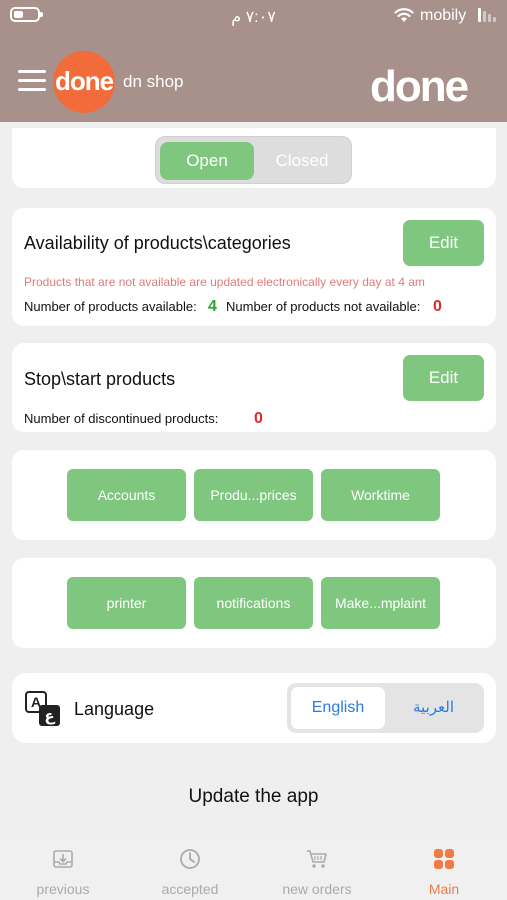 Image resolution: width=507 pixels, height=900 pixels. Describe the element at coordinates (444, 889) in the screenshot. I see `tab-main-label: Main` at that location.